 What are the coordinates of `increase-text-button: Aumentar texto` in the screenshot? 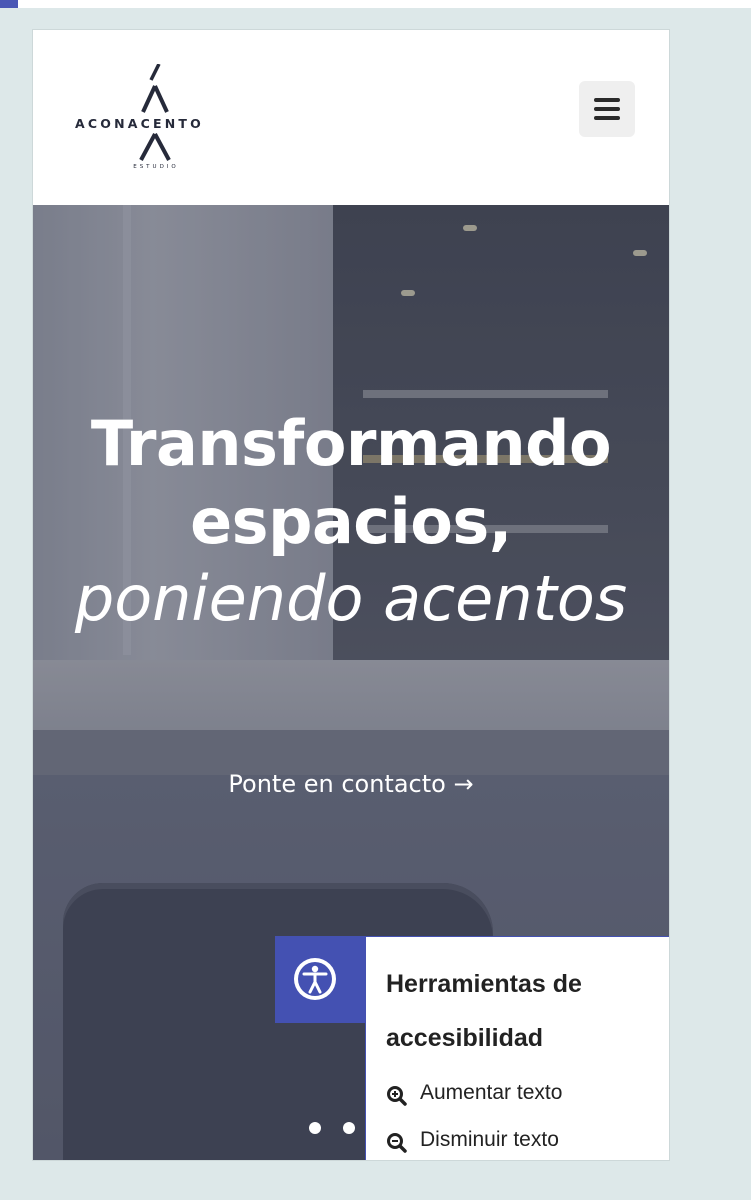 It's located at (521, 1095).